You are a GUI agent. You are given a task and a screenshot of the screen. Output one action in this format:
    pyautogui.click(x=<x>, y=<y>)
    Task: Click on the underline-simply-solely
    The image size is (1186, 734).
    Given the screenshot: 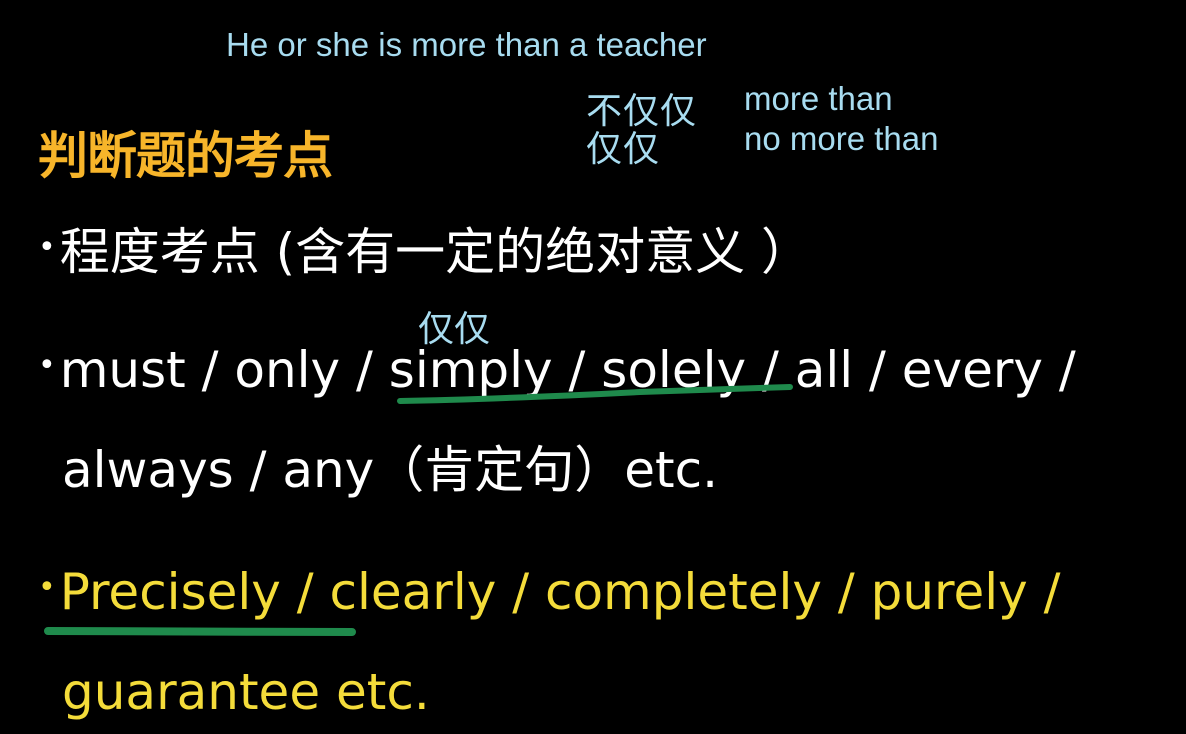 What is the action you would take?
    pyautogui.click(x=595, y=394)
    